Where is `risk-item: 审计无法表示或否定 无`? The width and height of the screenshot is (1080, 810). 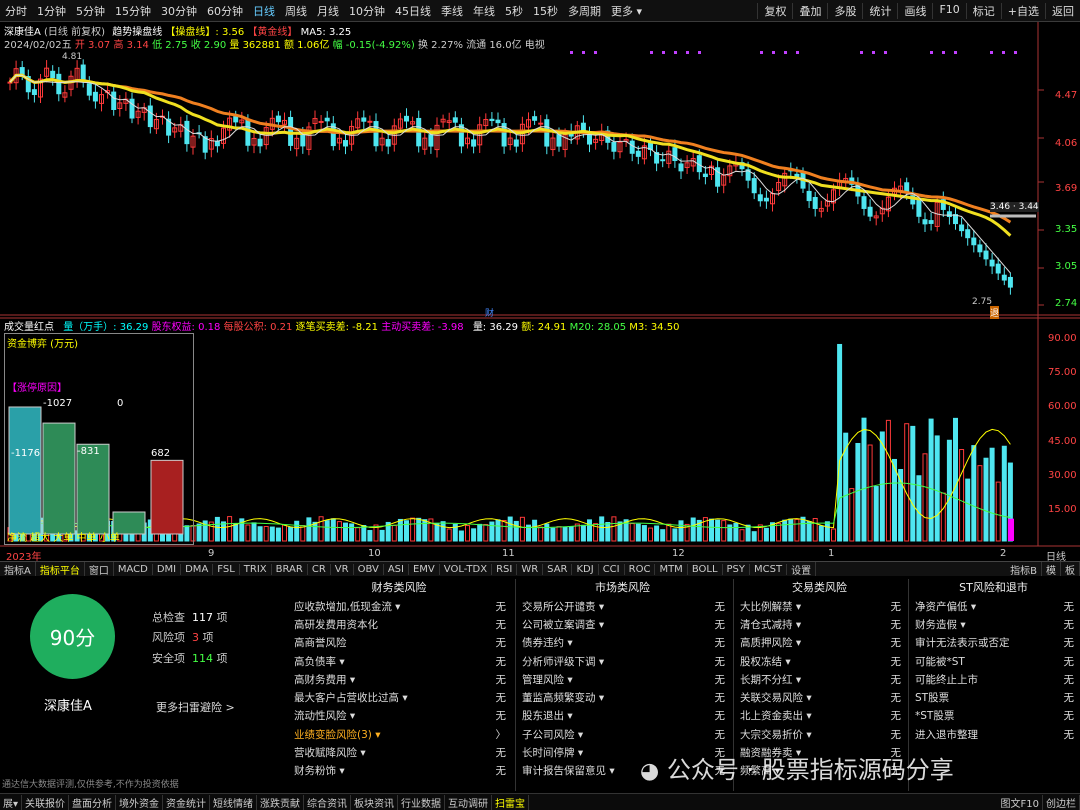
risk-item: 审计无法表示或否定 无 is located at coordinates (993, 643).